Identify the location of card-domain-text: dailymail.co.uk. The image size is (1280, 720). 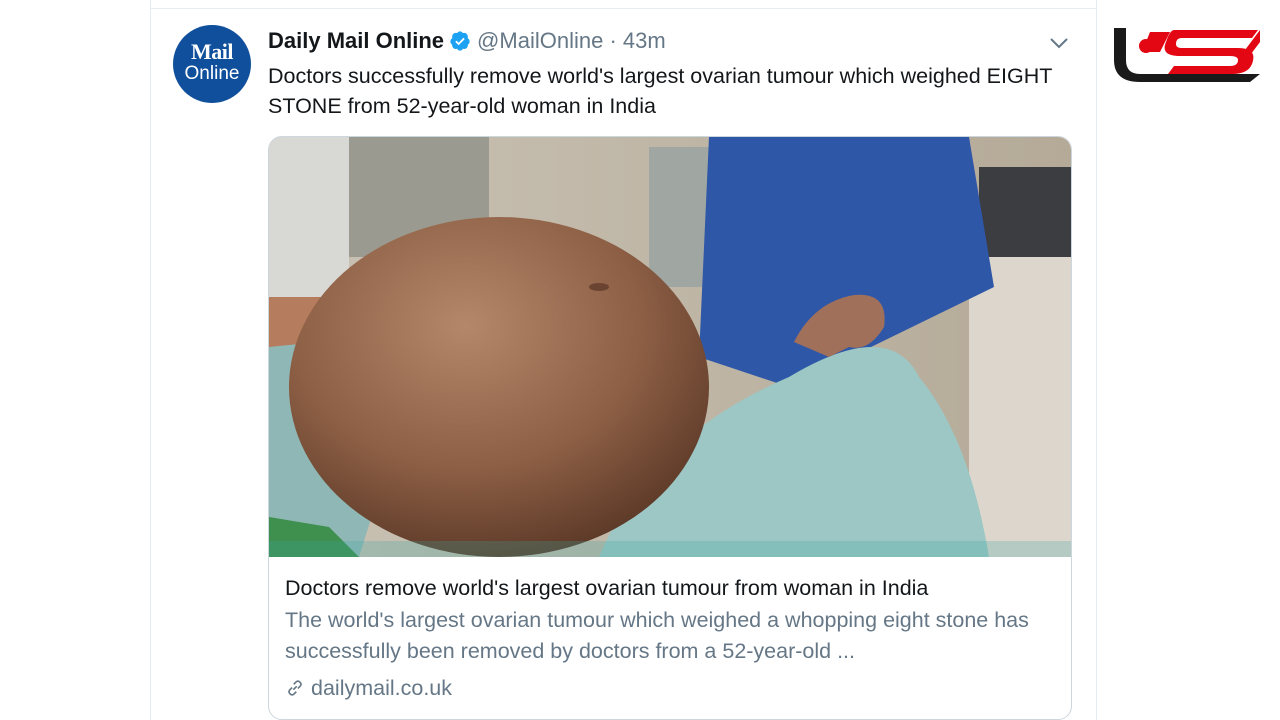
(381, 688).